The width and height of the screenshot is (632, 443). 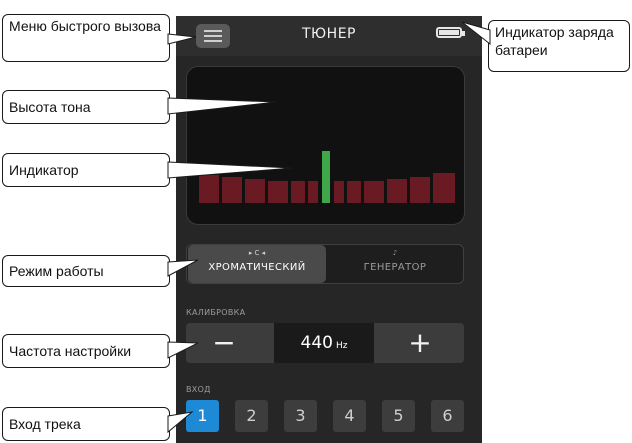 What do you see at coordinates (476, 33) in the screenshot?
I see `pointer-battery` at bounding box center [476, 33].